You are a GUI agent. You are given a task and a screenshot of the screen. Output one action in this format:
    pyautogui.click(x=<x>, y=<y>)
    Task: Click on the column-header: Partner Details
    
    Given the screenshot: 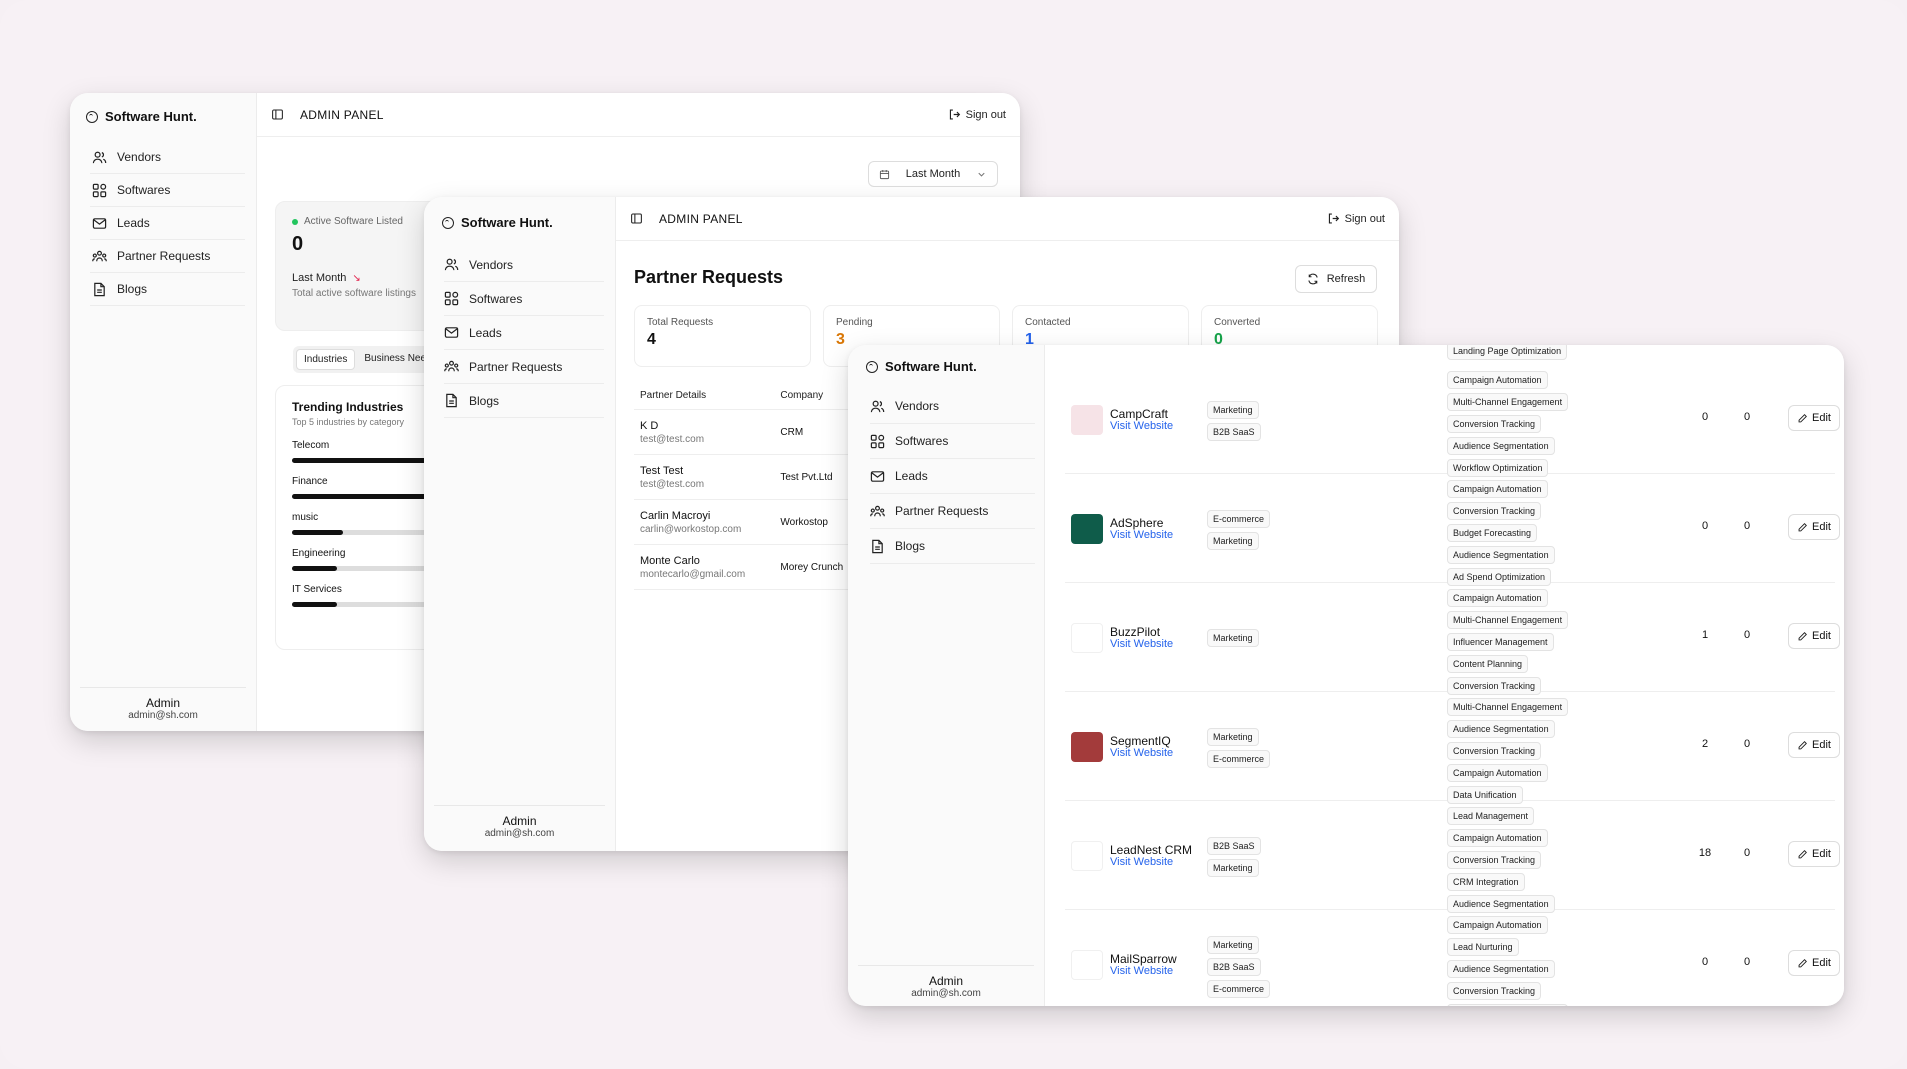 What is the action you would take?
    pyautogui.click(x=704, y=400)
    